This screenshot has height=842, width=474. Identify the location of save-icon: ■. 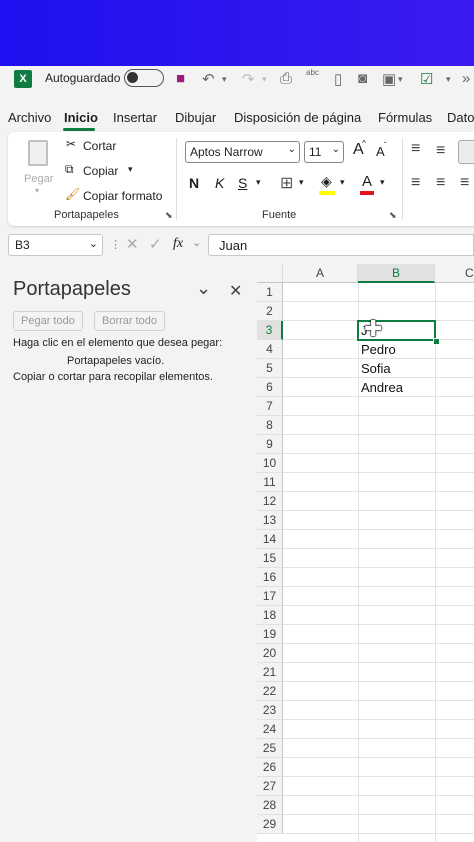
(180, 78).